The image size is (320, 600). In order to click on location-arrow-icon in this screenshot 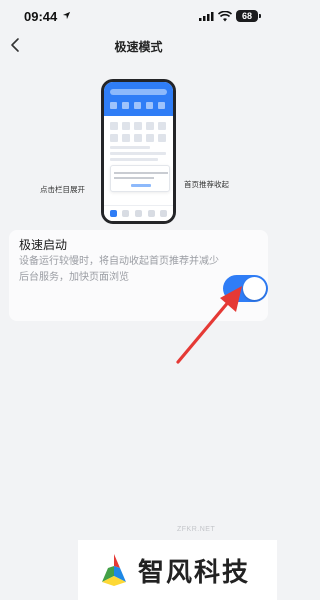, I will do `click(66, 15)`.